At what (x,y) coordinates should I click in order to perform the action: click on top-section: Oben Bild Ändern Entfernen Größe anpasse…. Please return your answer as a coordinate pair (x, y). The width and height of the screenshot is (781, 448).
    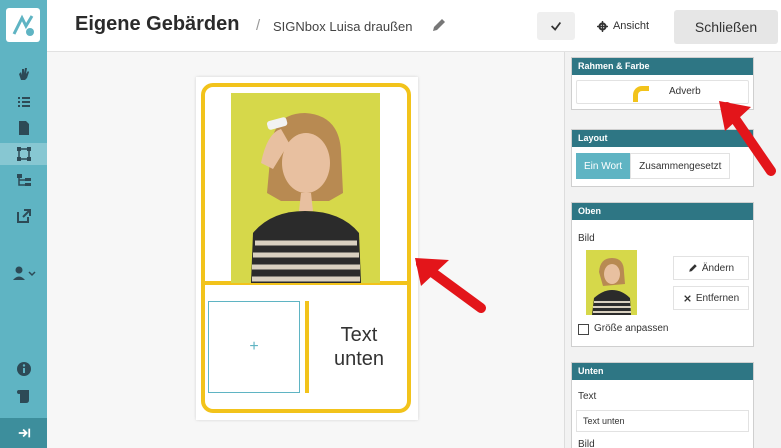
    Looking at the image, I should click on (662, 274).